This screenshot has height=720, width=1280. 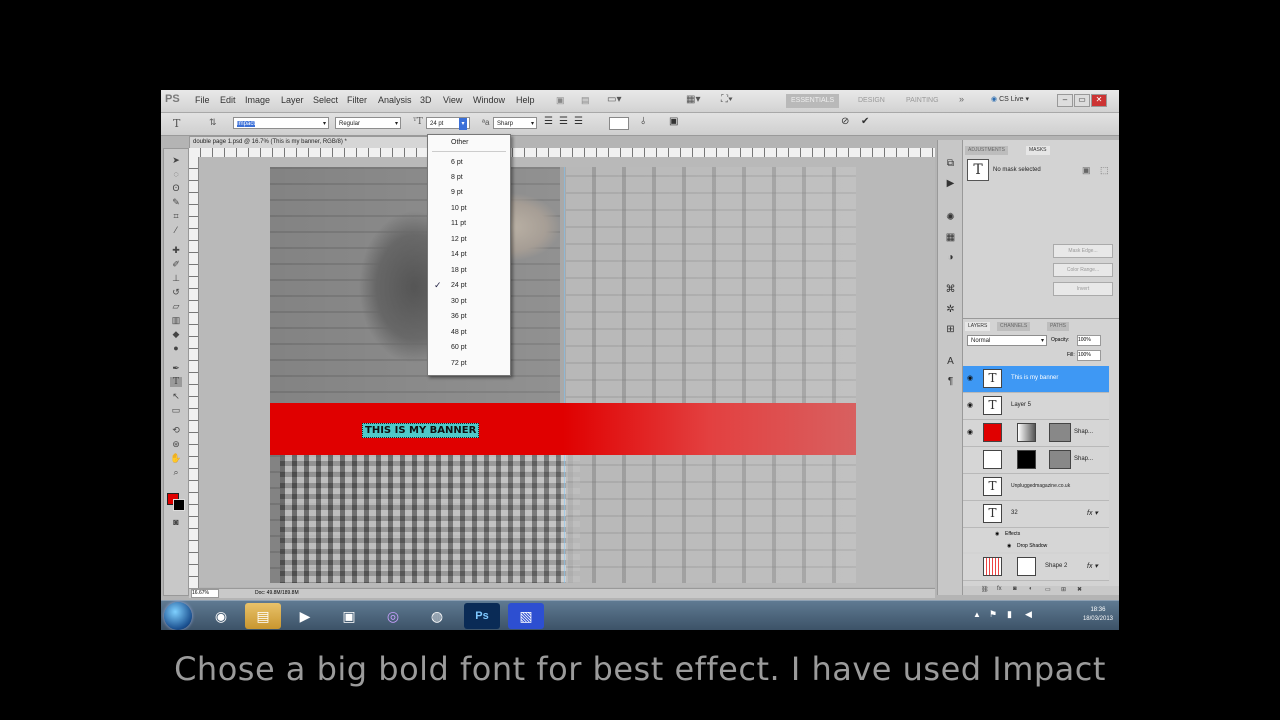 I want to click on workspace-essentials: ESSENTIALS, so click(x=813, y=101).